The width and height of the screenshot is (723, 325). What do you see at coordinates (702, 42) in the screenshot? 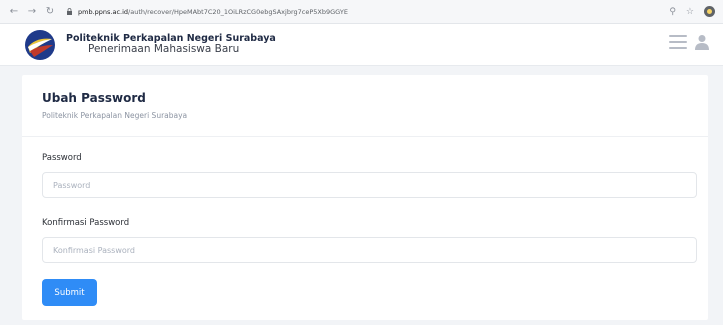
I see `user-icon` at bounding box center [702, 42].